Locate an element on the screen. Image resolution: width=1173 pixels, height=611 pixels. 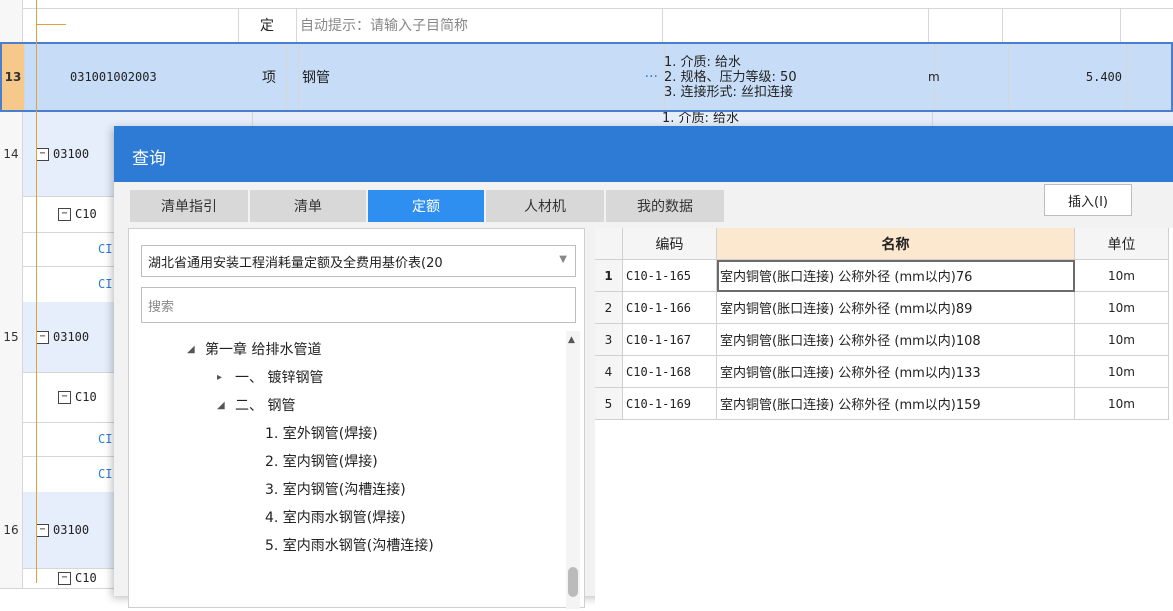
row-number: 13 is located at coordinates (13, 77).